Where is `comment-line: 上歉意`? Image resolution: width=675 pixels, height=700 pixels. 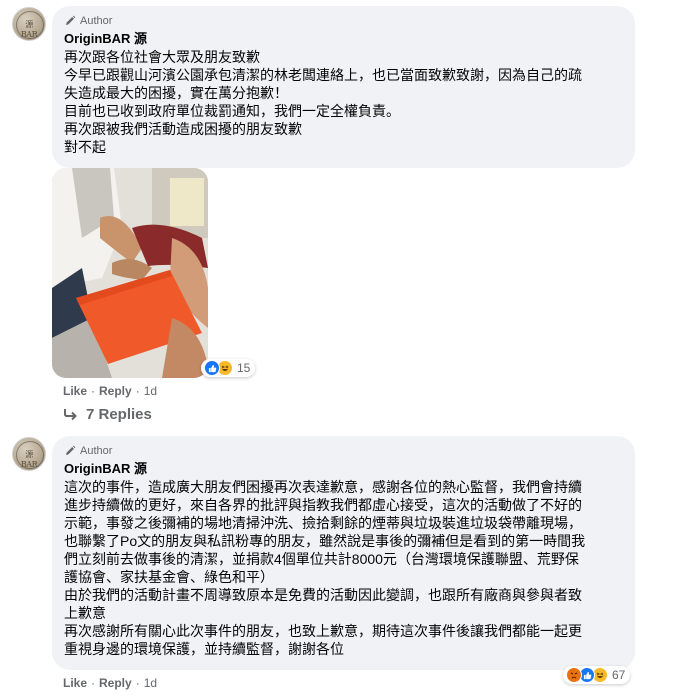 comment-line: 上歉意 is located at coordinates (85, 613).